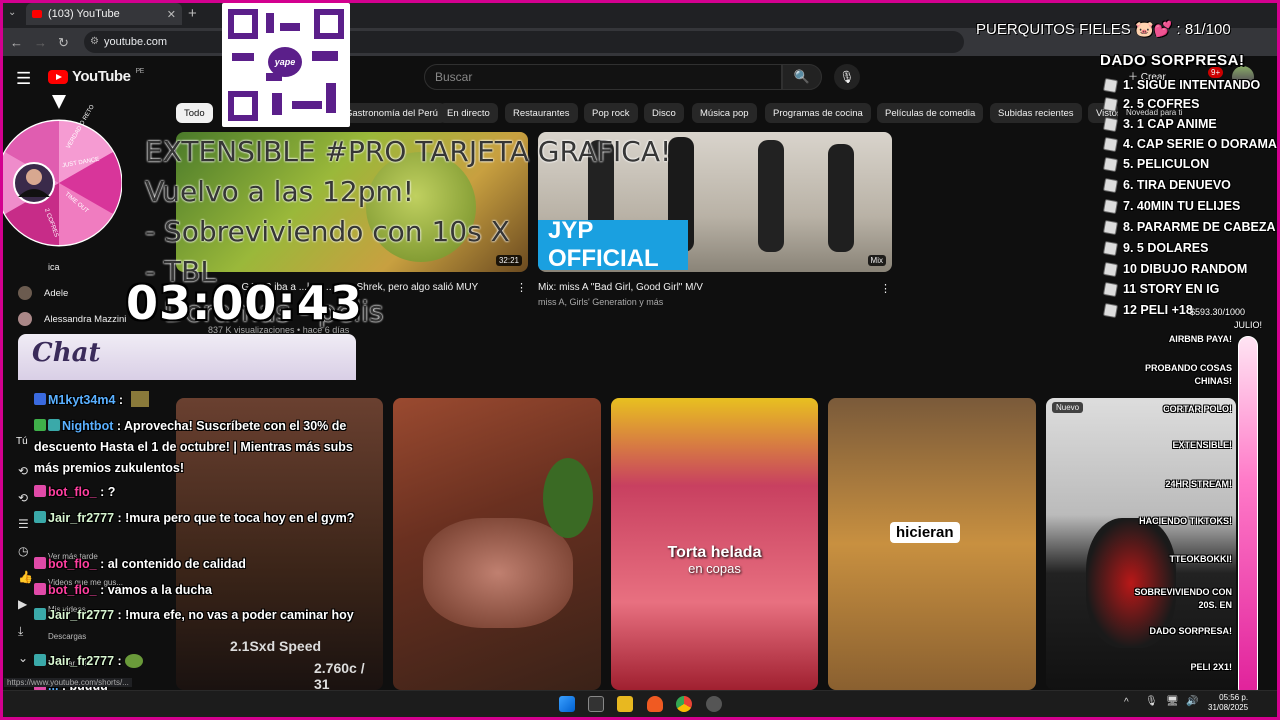 The image size is (1280, 720). What do you see at coordinates (1151, 701) in the screenshot?
I see `microphone-tray-icon: 🎙` at bounding box center [1151, 701].